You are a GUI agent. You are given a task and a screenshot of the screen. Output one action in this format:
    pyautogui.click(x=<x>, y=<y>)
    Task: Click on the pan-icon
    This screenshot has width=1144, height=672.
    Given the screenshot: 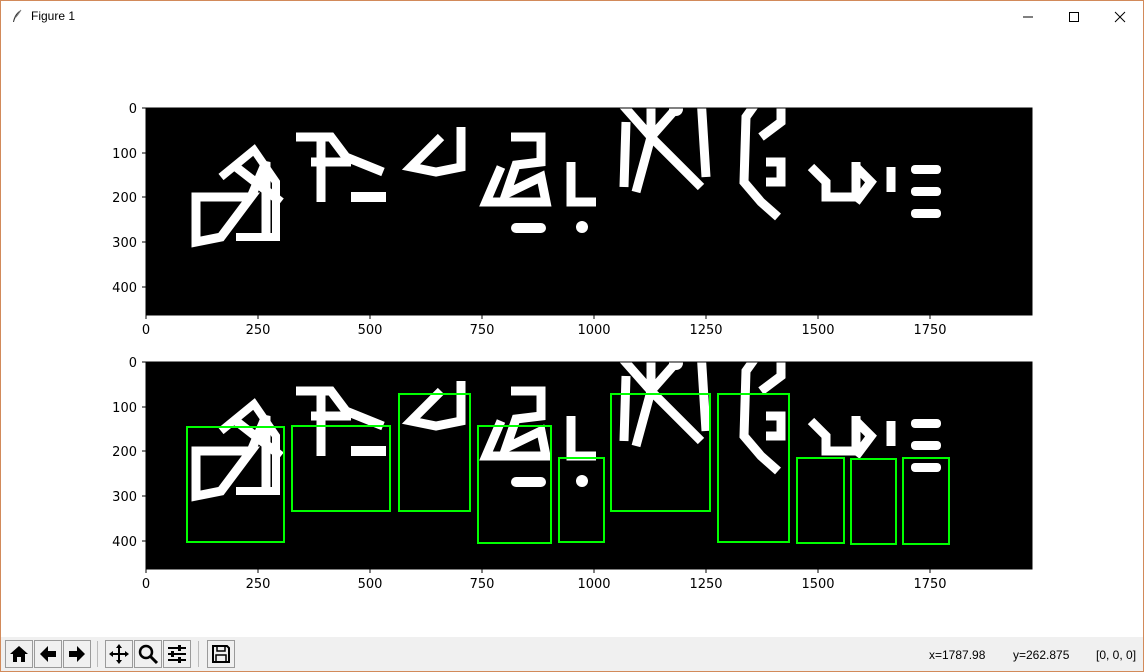 What is the action you would take?
    pyautogui.click(x=119, y=654)
    